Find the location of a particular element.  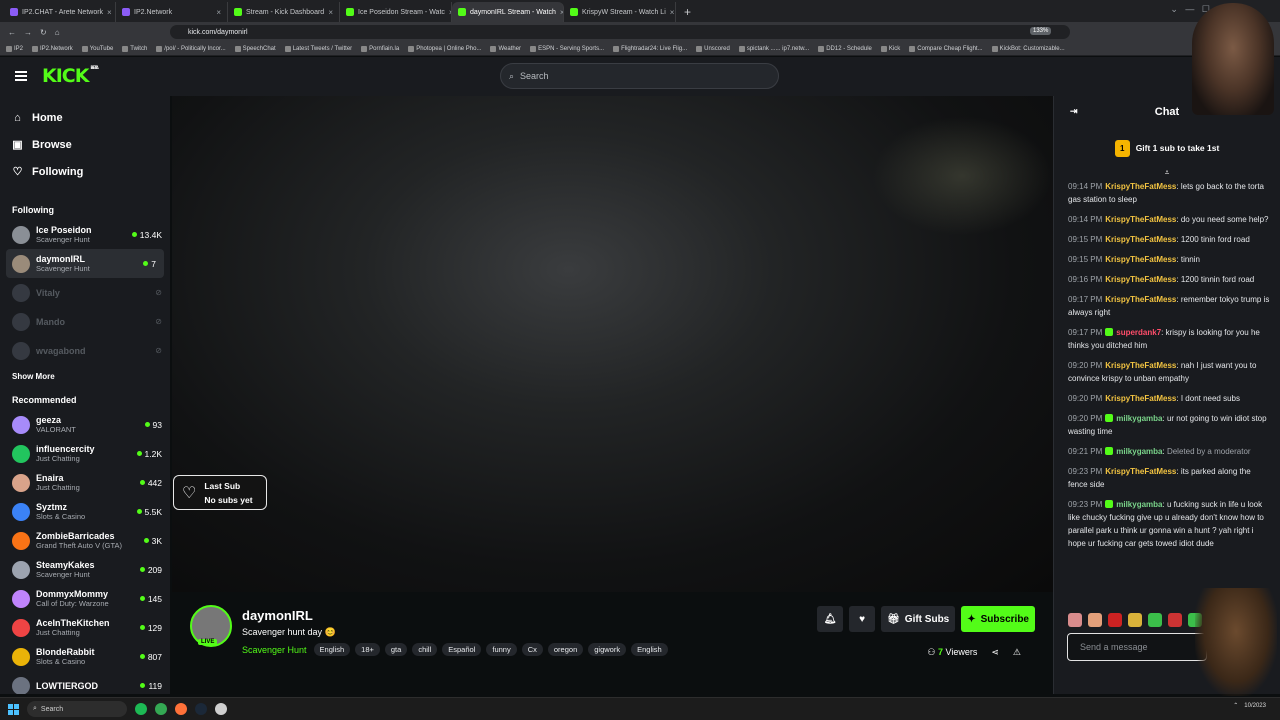

bookmark-item: SpeechChat is located at coordinates (255, 48).